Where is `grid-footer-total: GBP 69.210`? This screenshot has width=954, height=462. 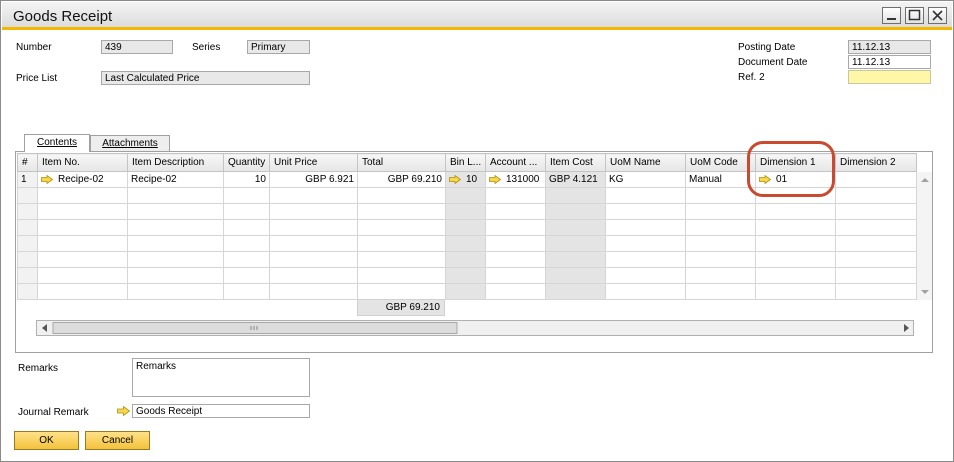 grid-footer-total: GBP 69.210 is located at coordinates (401, 307).